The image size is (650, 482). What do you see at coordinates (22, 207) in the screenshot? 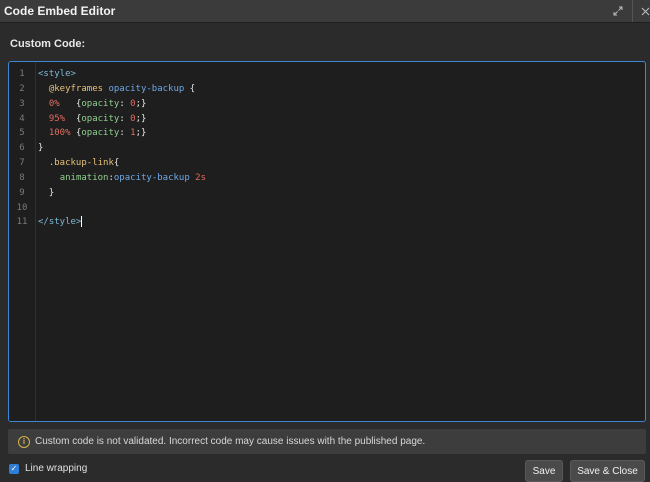
I see `line-number: 10` at bounding box center [22, 207].